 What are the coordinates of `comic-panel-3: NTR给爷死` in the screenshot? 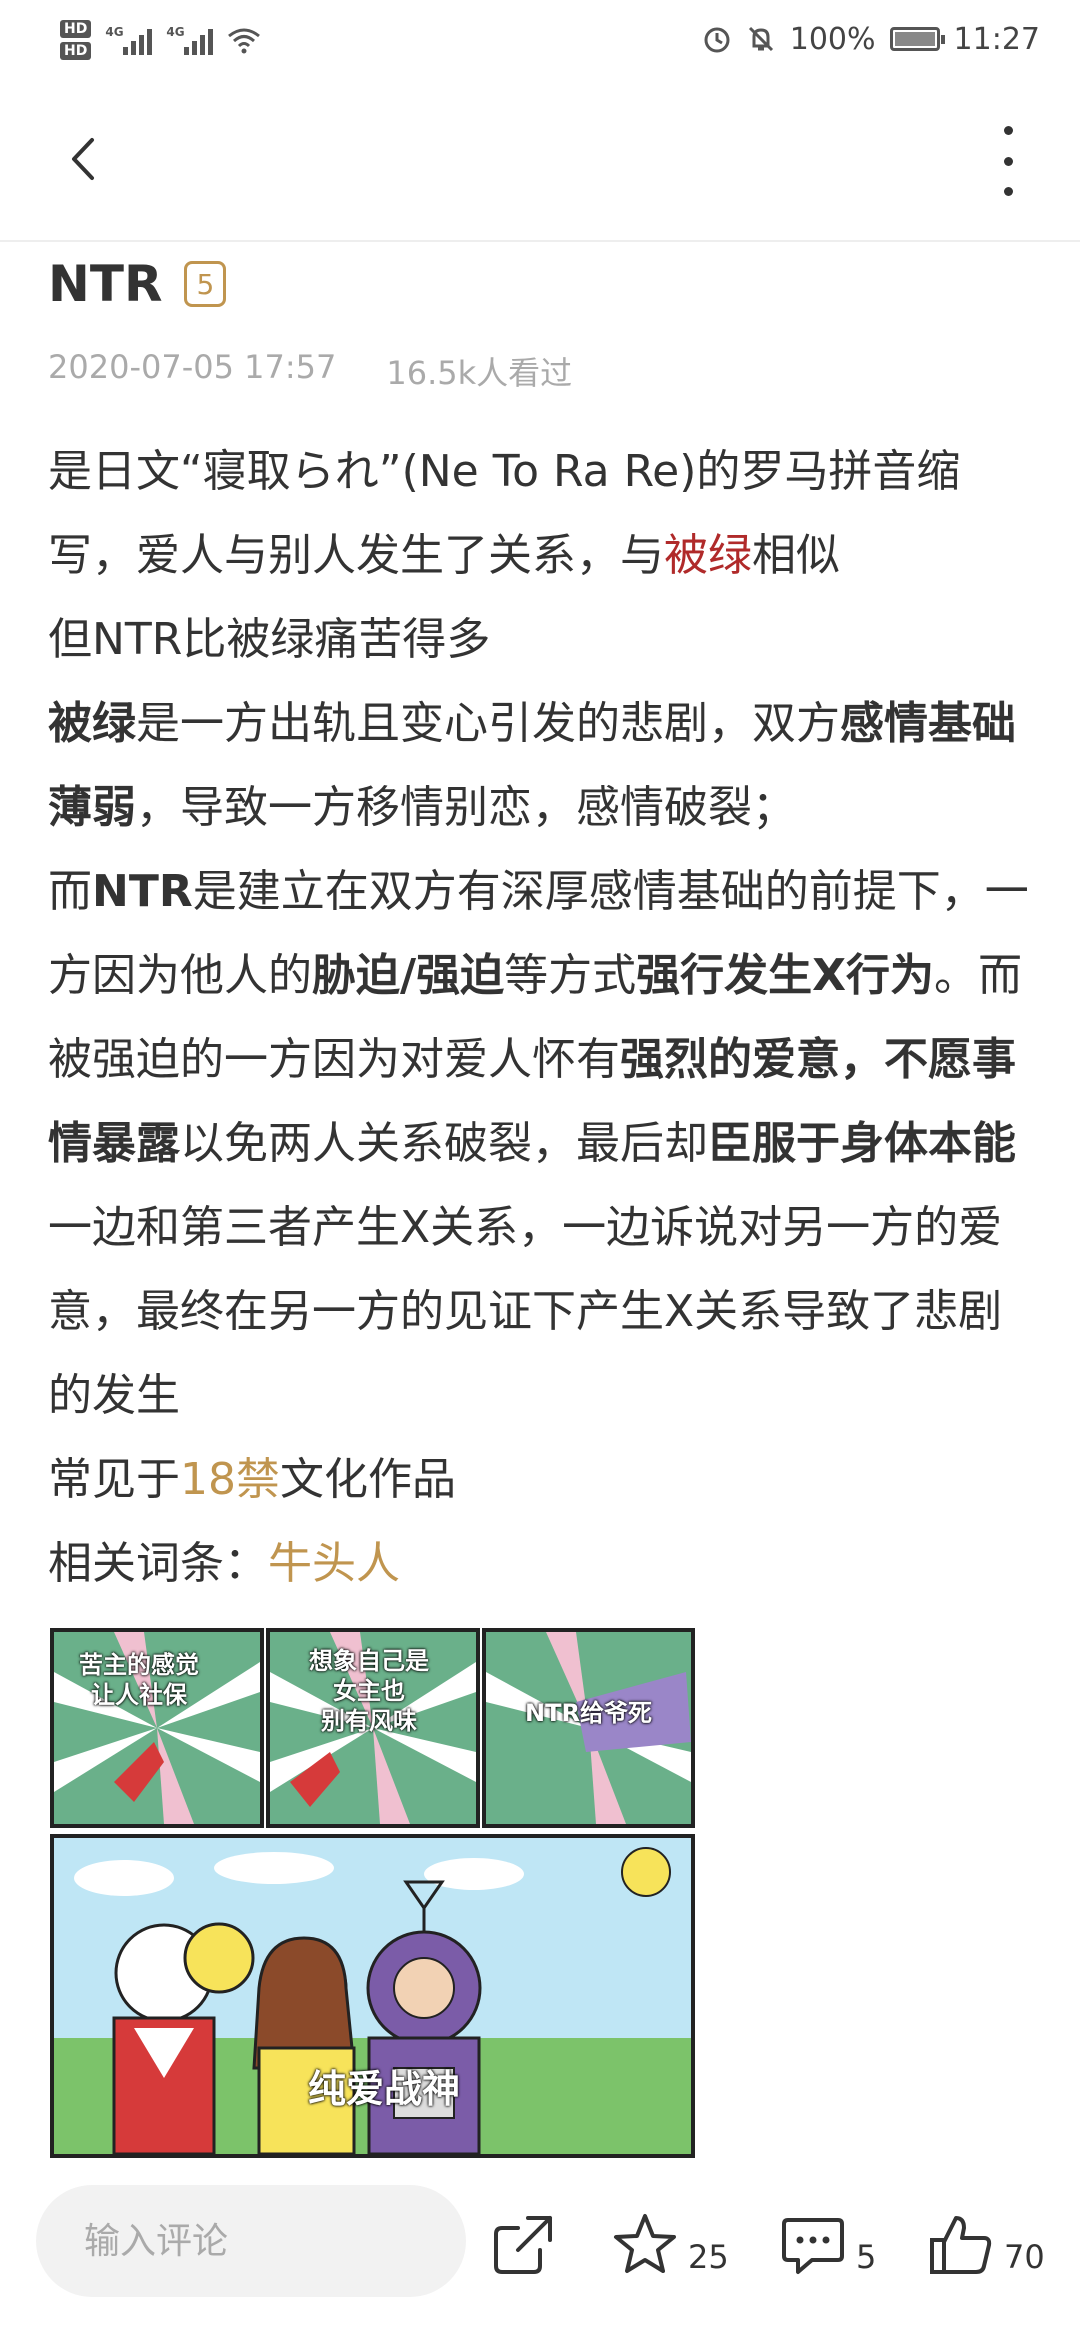 It's located at (588, 1728).